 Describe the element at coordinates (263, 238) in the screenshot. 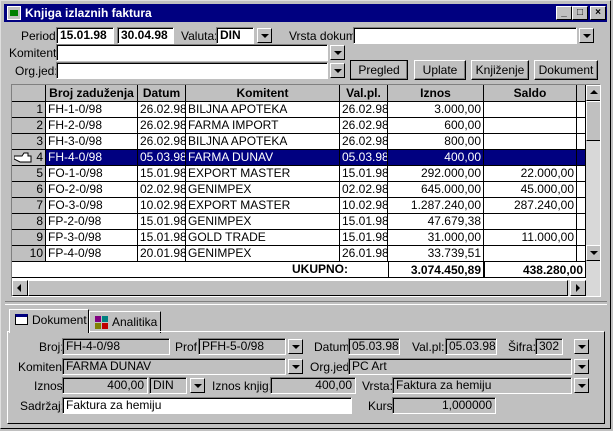

I see `cell-komitent: GOLD TRADE` at that location.